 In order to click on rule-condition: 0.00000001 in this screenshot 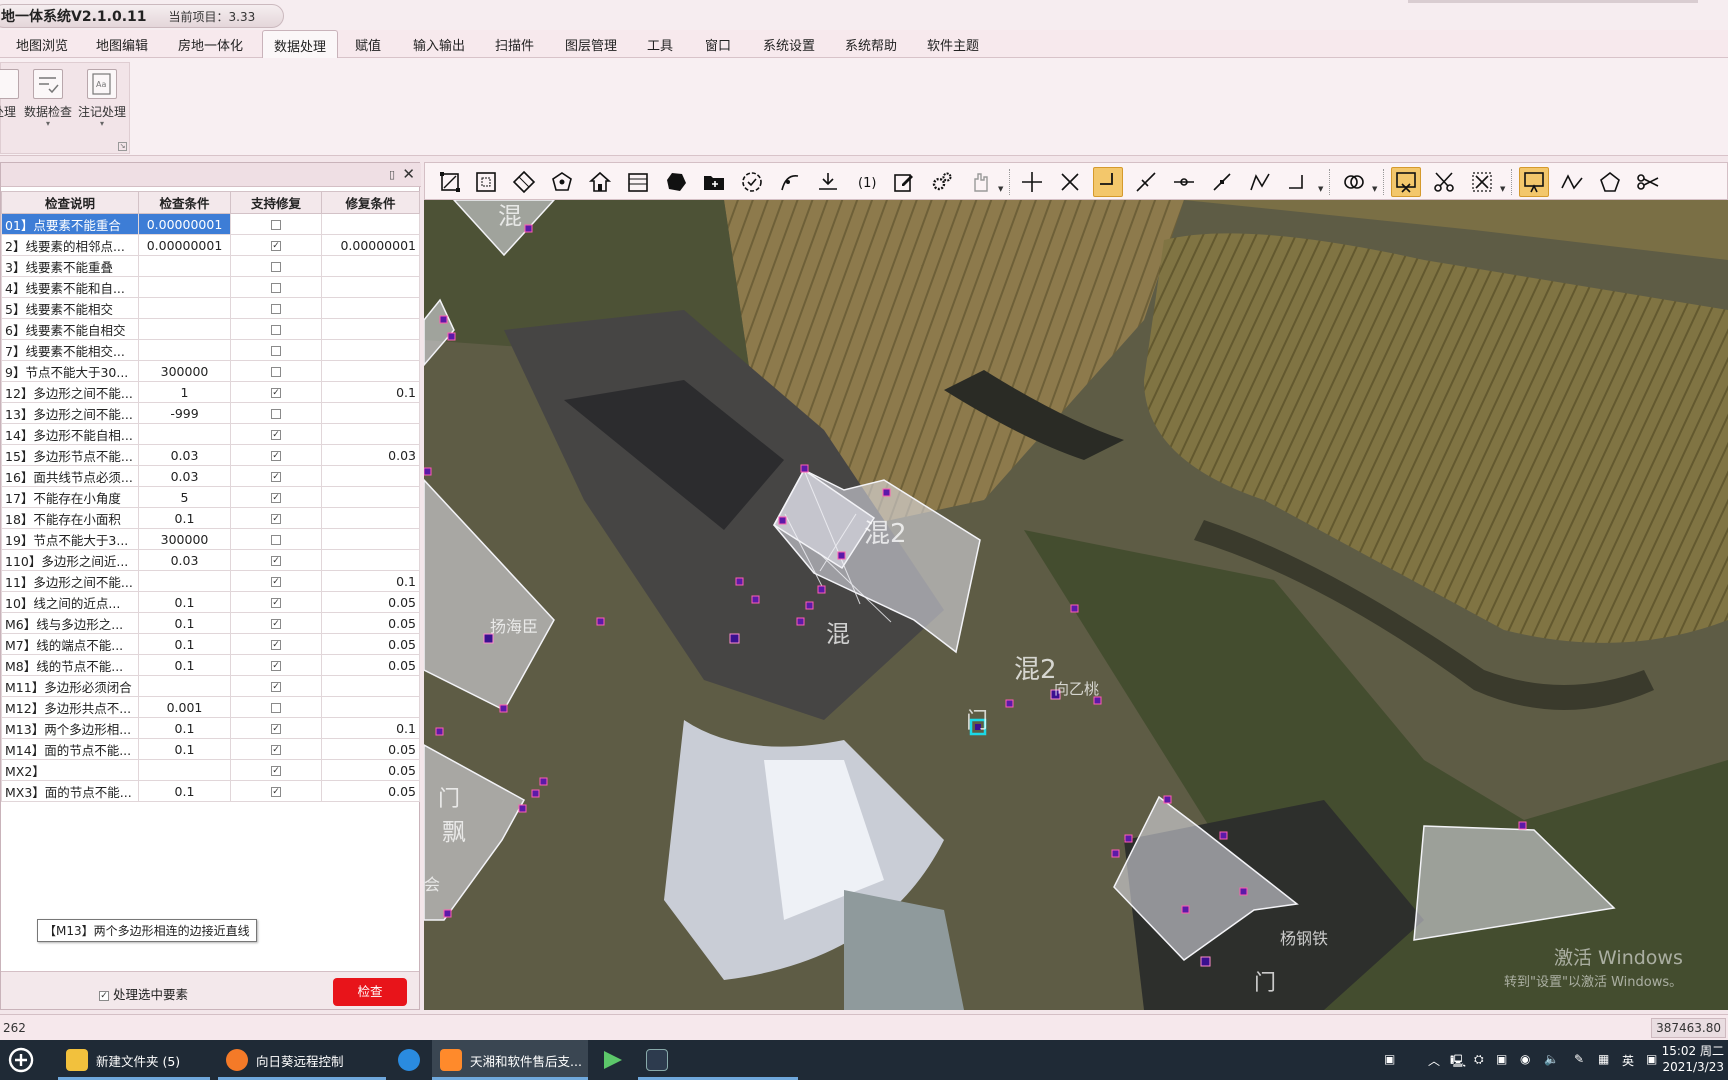, I will do `click(184, 224)`.